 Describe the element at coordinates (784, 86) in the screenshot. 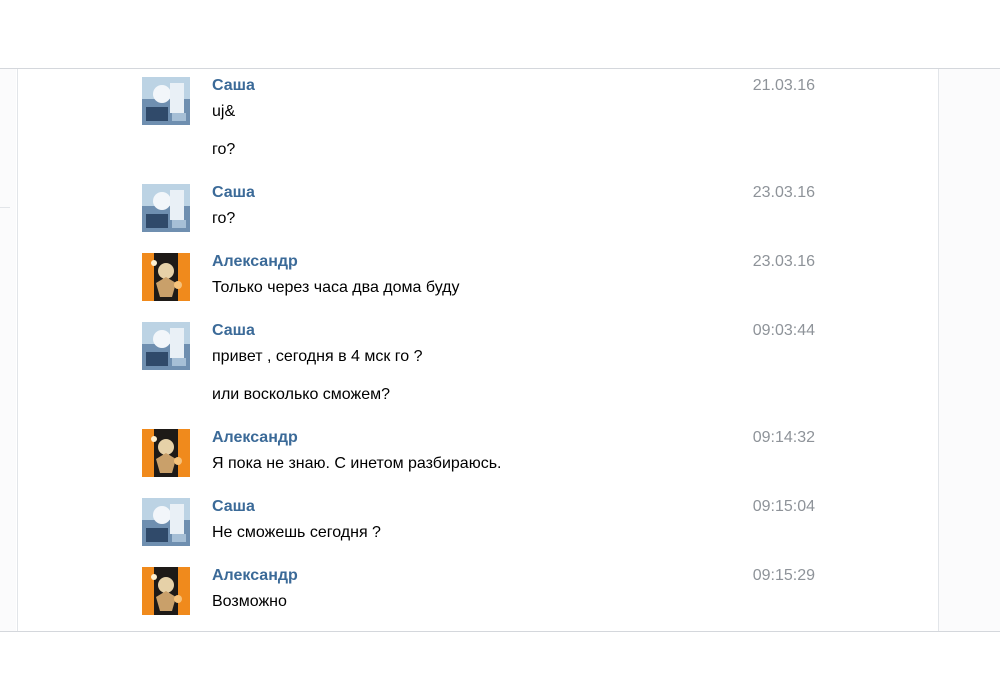

I see `message-date: 21.03.16` at that location.